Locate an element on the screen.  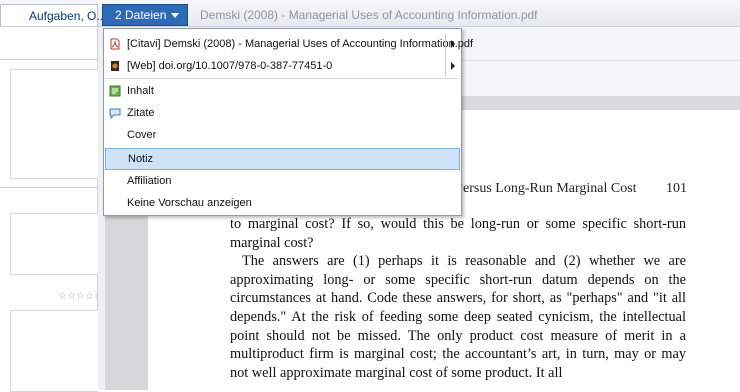
menu-item-no-preview: Keine Vorschau anzeigen is located at coordinates (282, 203).